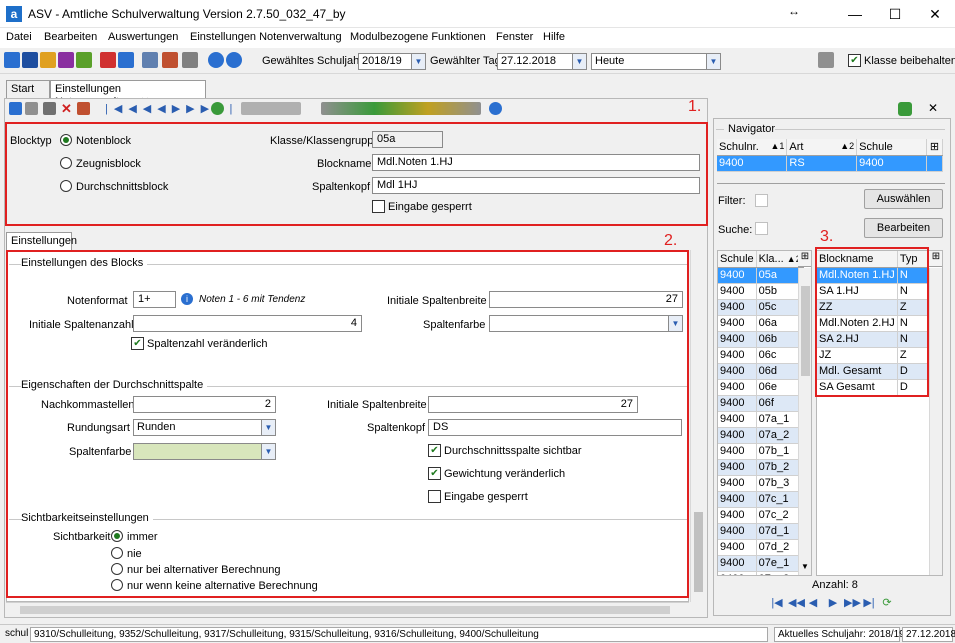  Describe the element at coordinates (761, 435) in the screenshot. I see `table-row: 9400 07a_2` at that location.